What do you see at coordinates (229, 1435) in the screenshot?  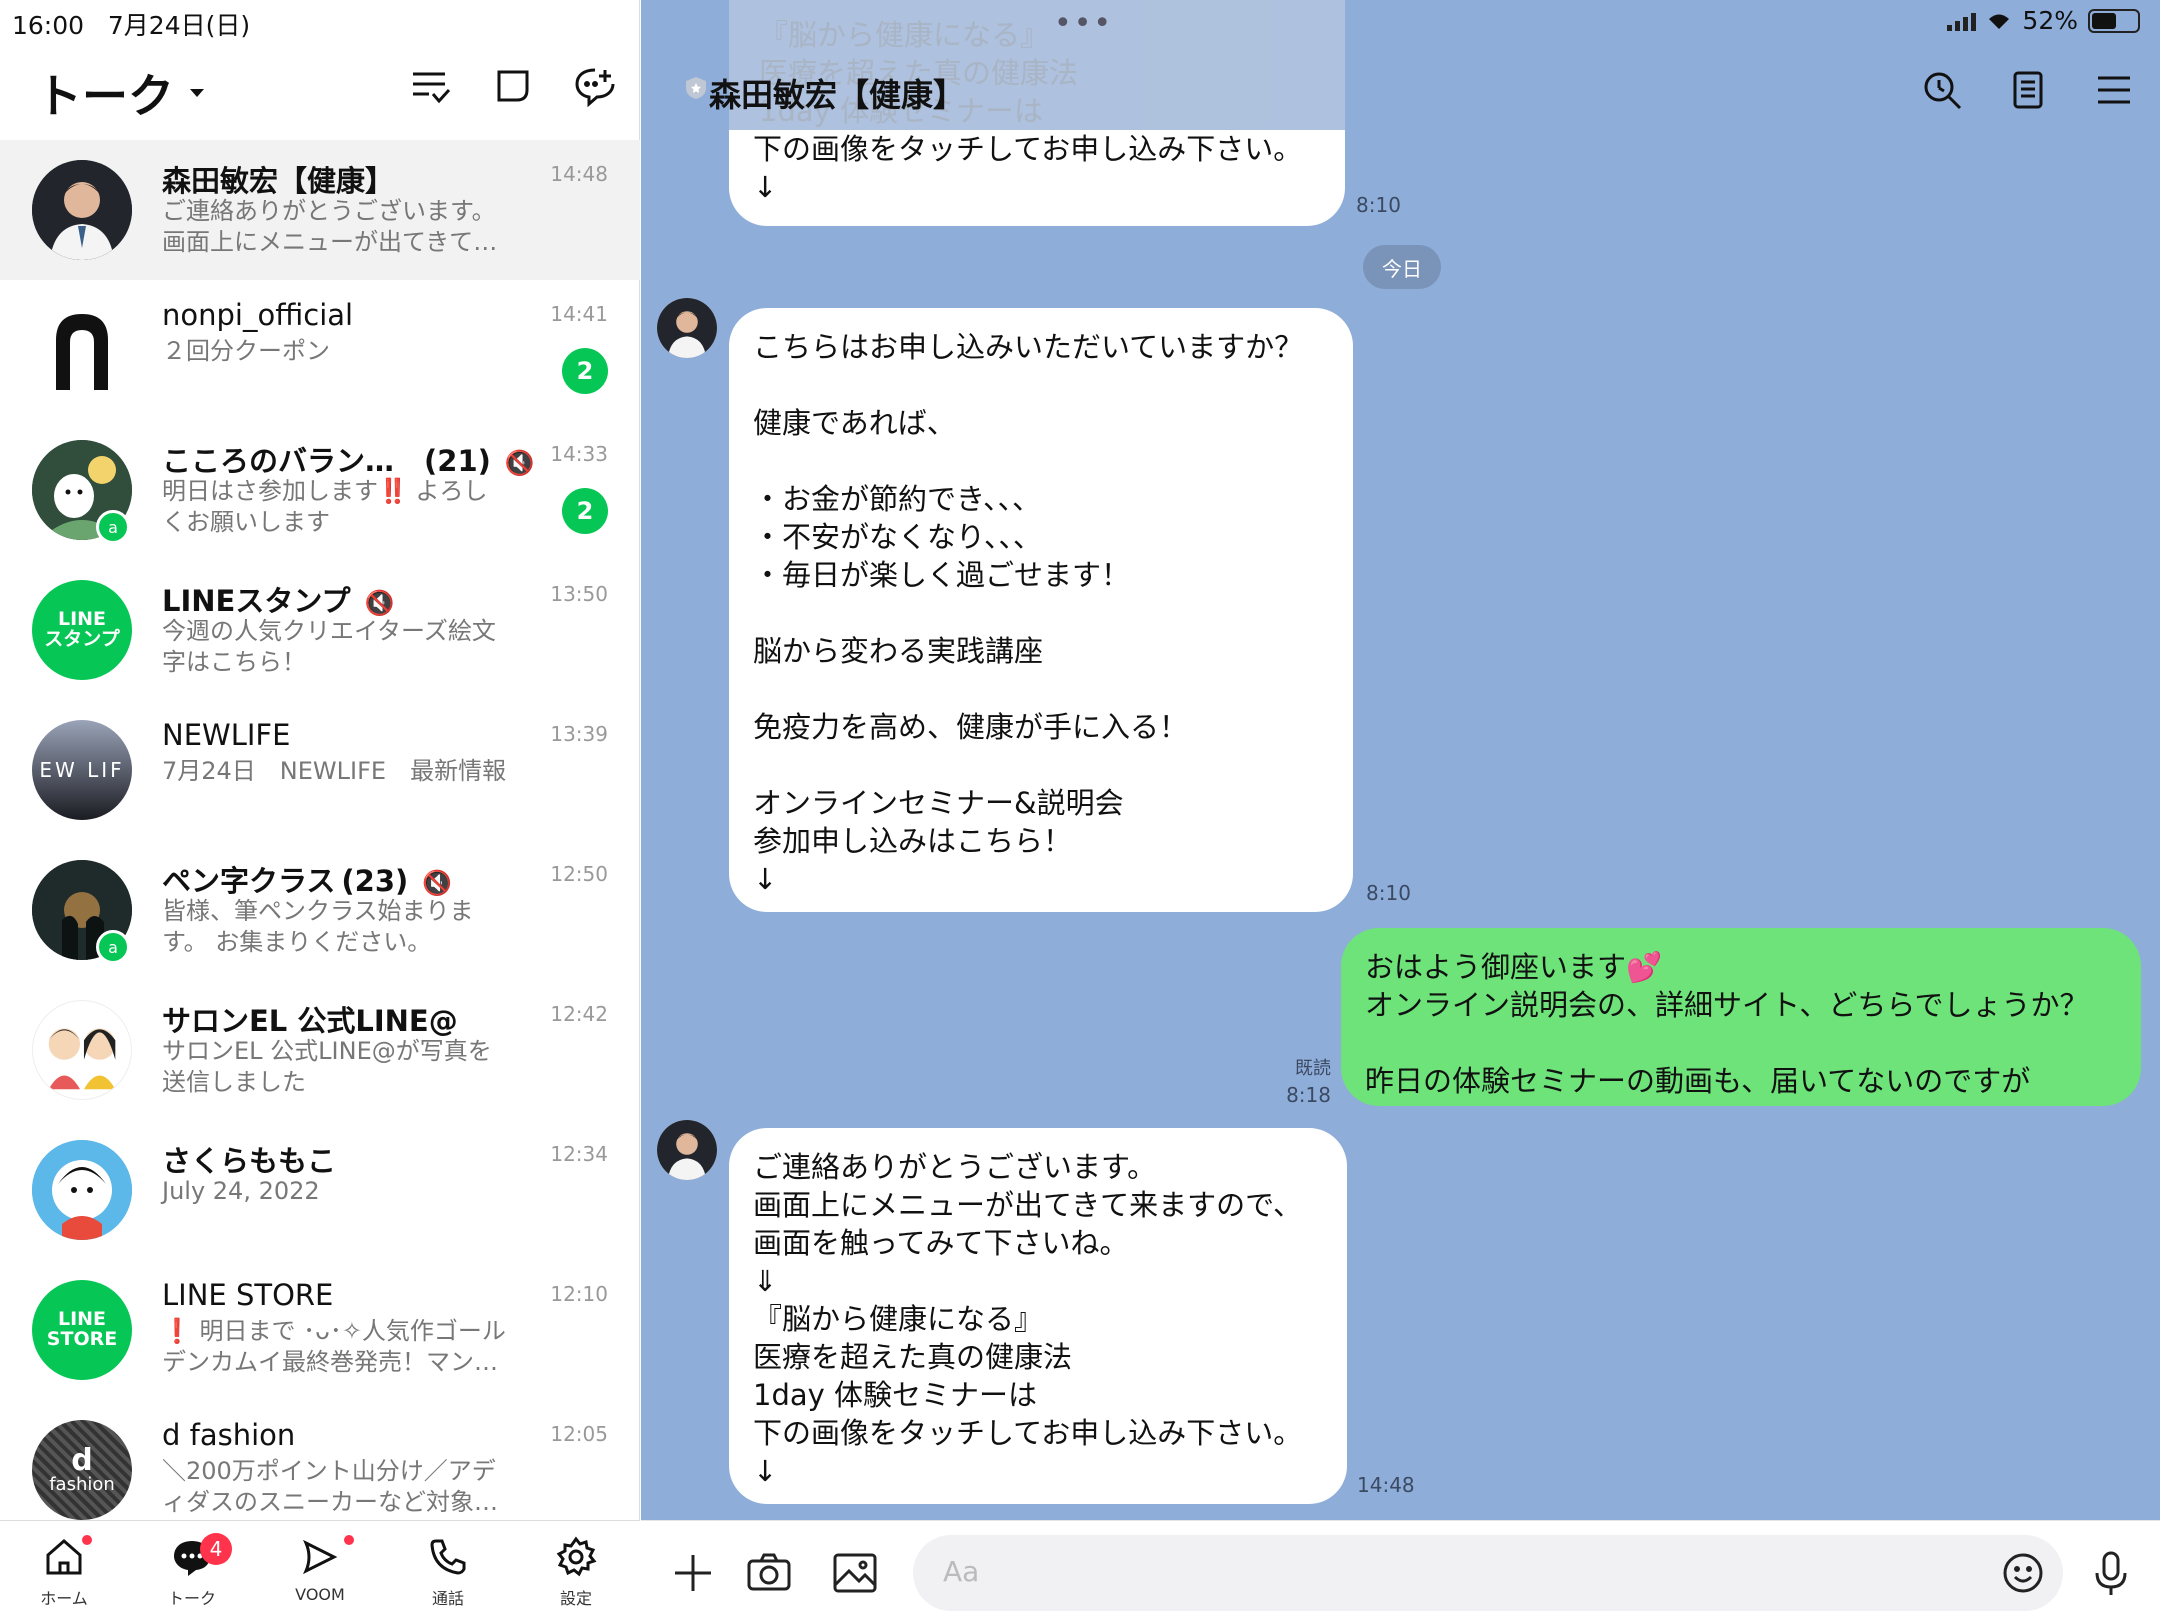 I see `chat-name: d fashion` at bounding box center [229, 1435].